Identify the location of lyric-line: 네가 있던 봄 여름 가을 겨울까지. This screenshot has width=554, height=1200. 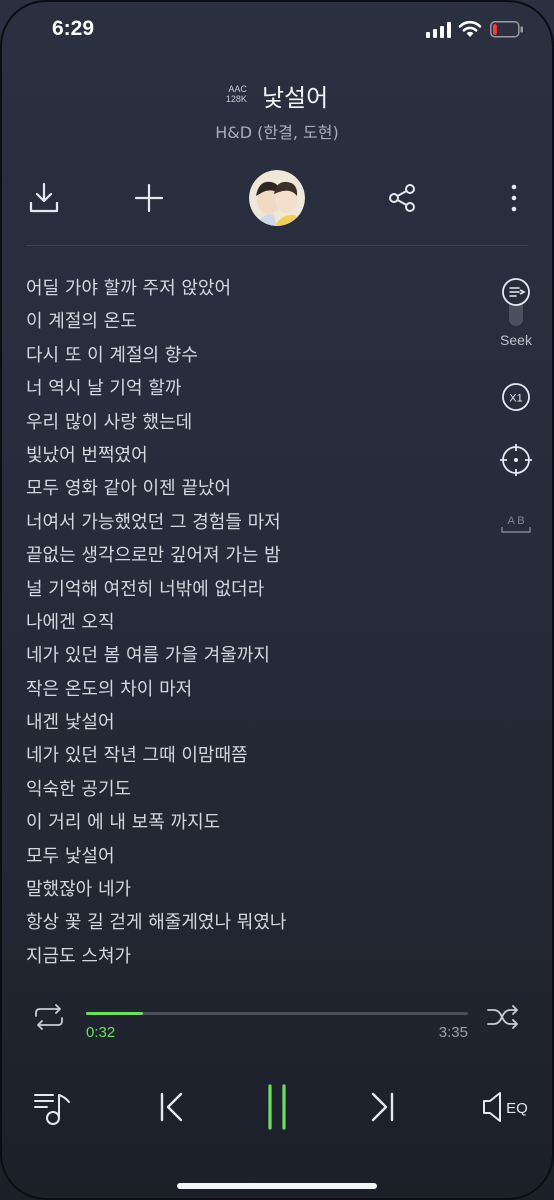
(156, 655).